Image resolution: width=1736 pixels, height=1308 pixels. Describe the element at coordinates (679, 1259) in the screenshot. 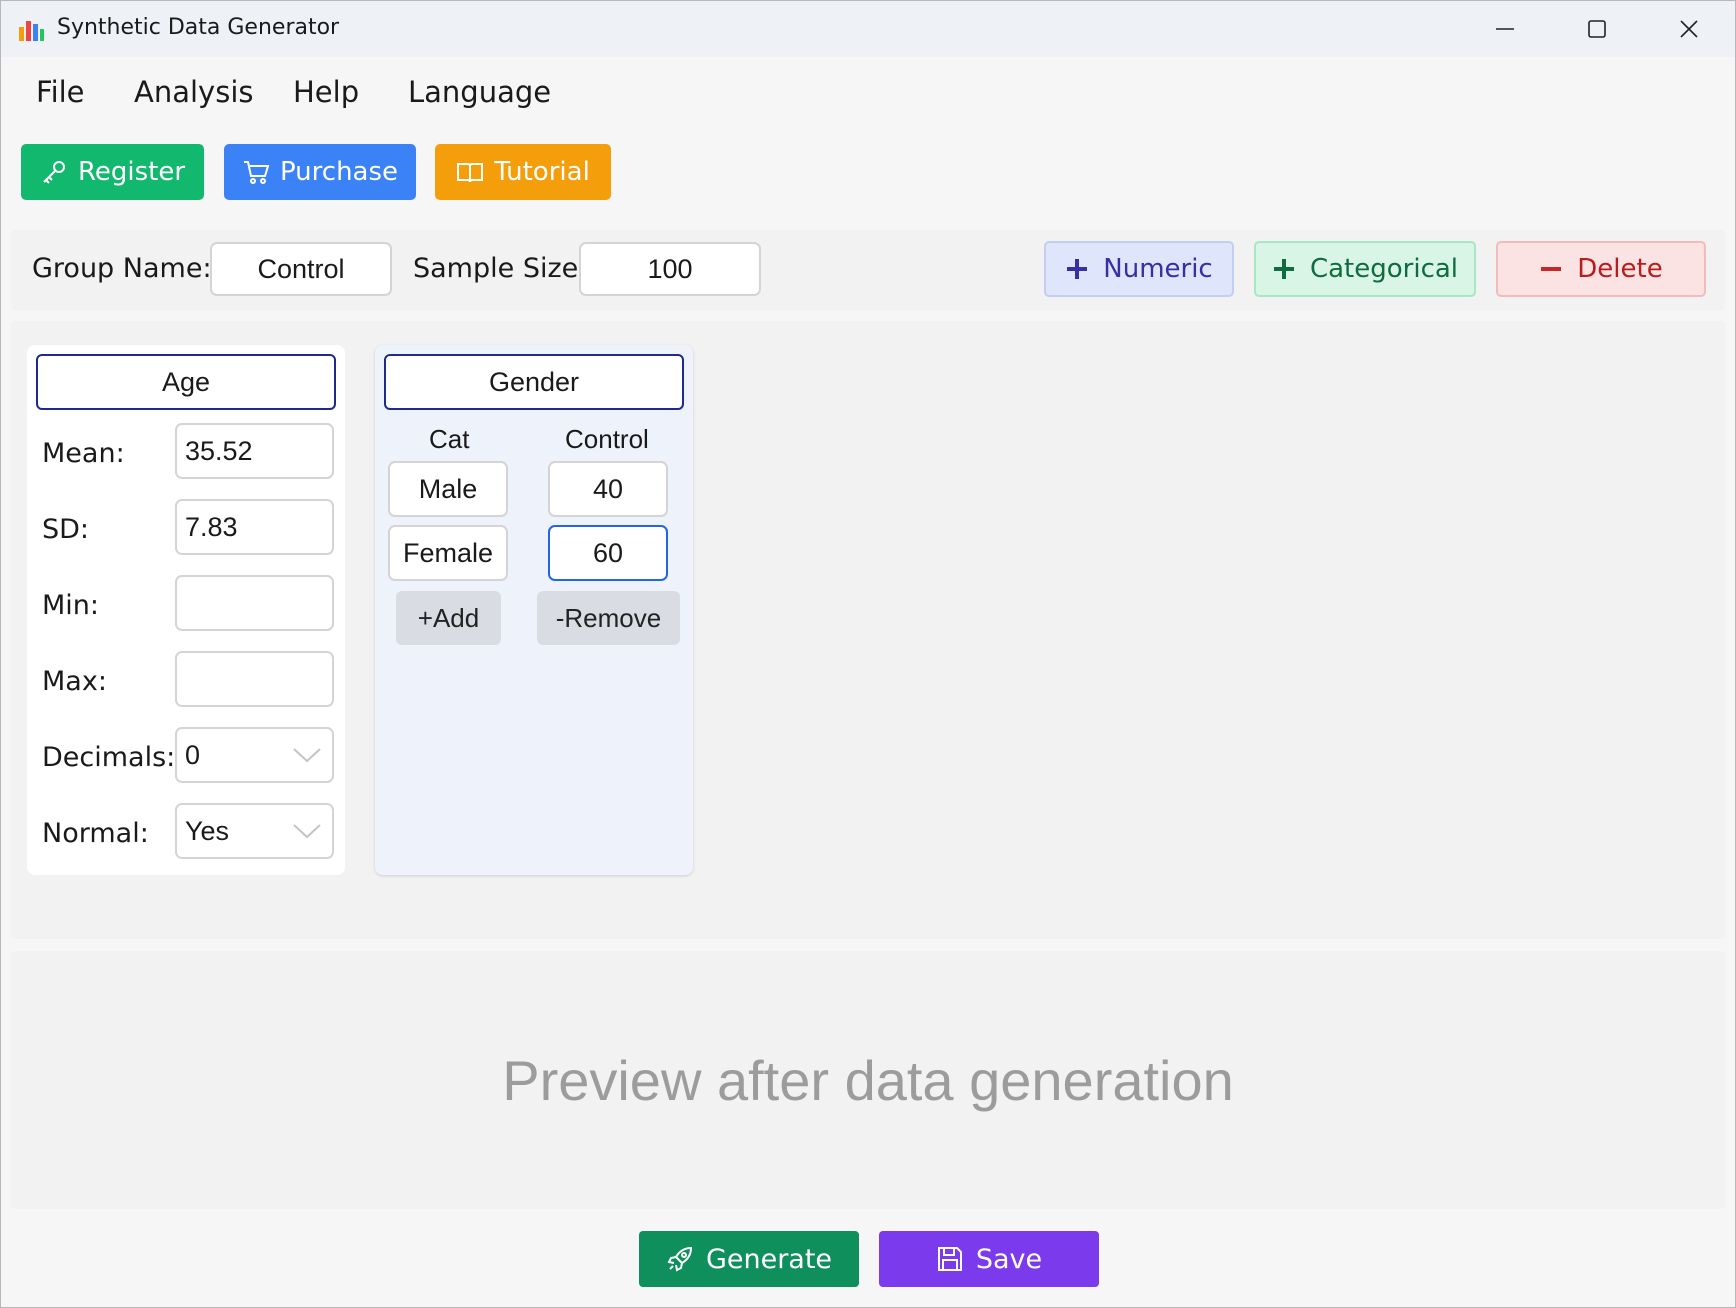

I see `rocket-icon` at that location.